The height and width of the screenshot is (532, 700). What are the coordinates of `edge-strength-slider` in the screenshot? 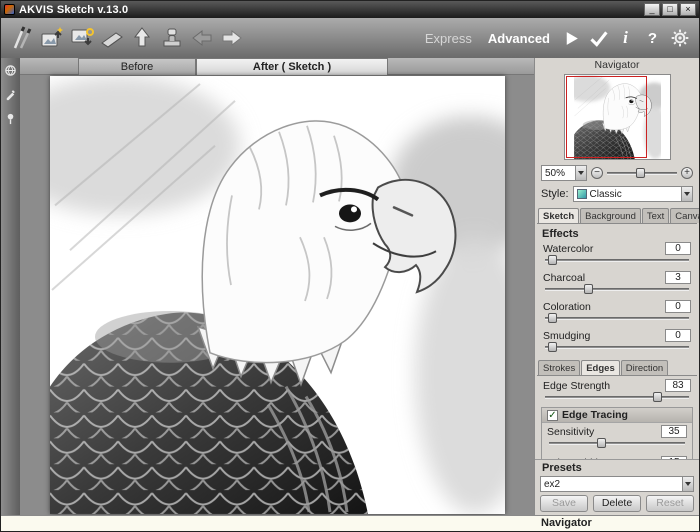 It's located at (617, 397).